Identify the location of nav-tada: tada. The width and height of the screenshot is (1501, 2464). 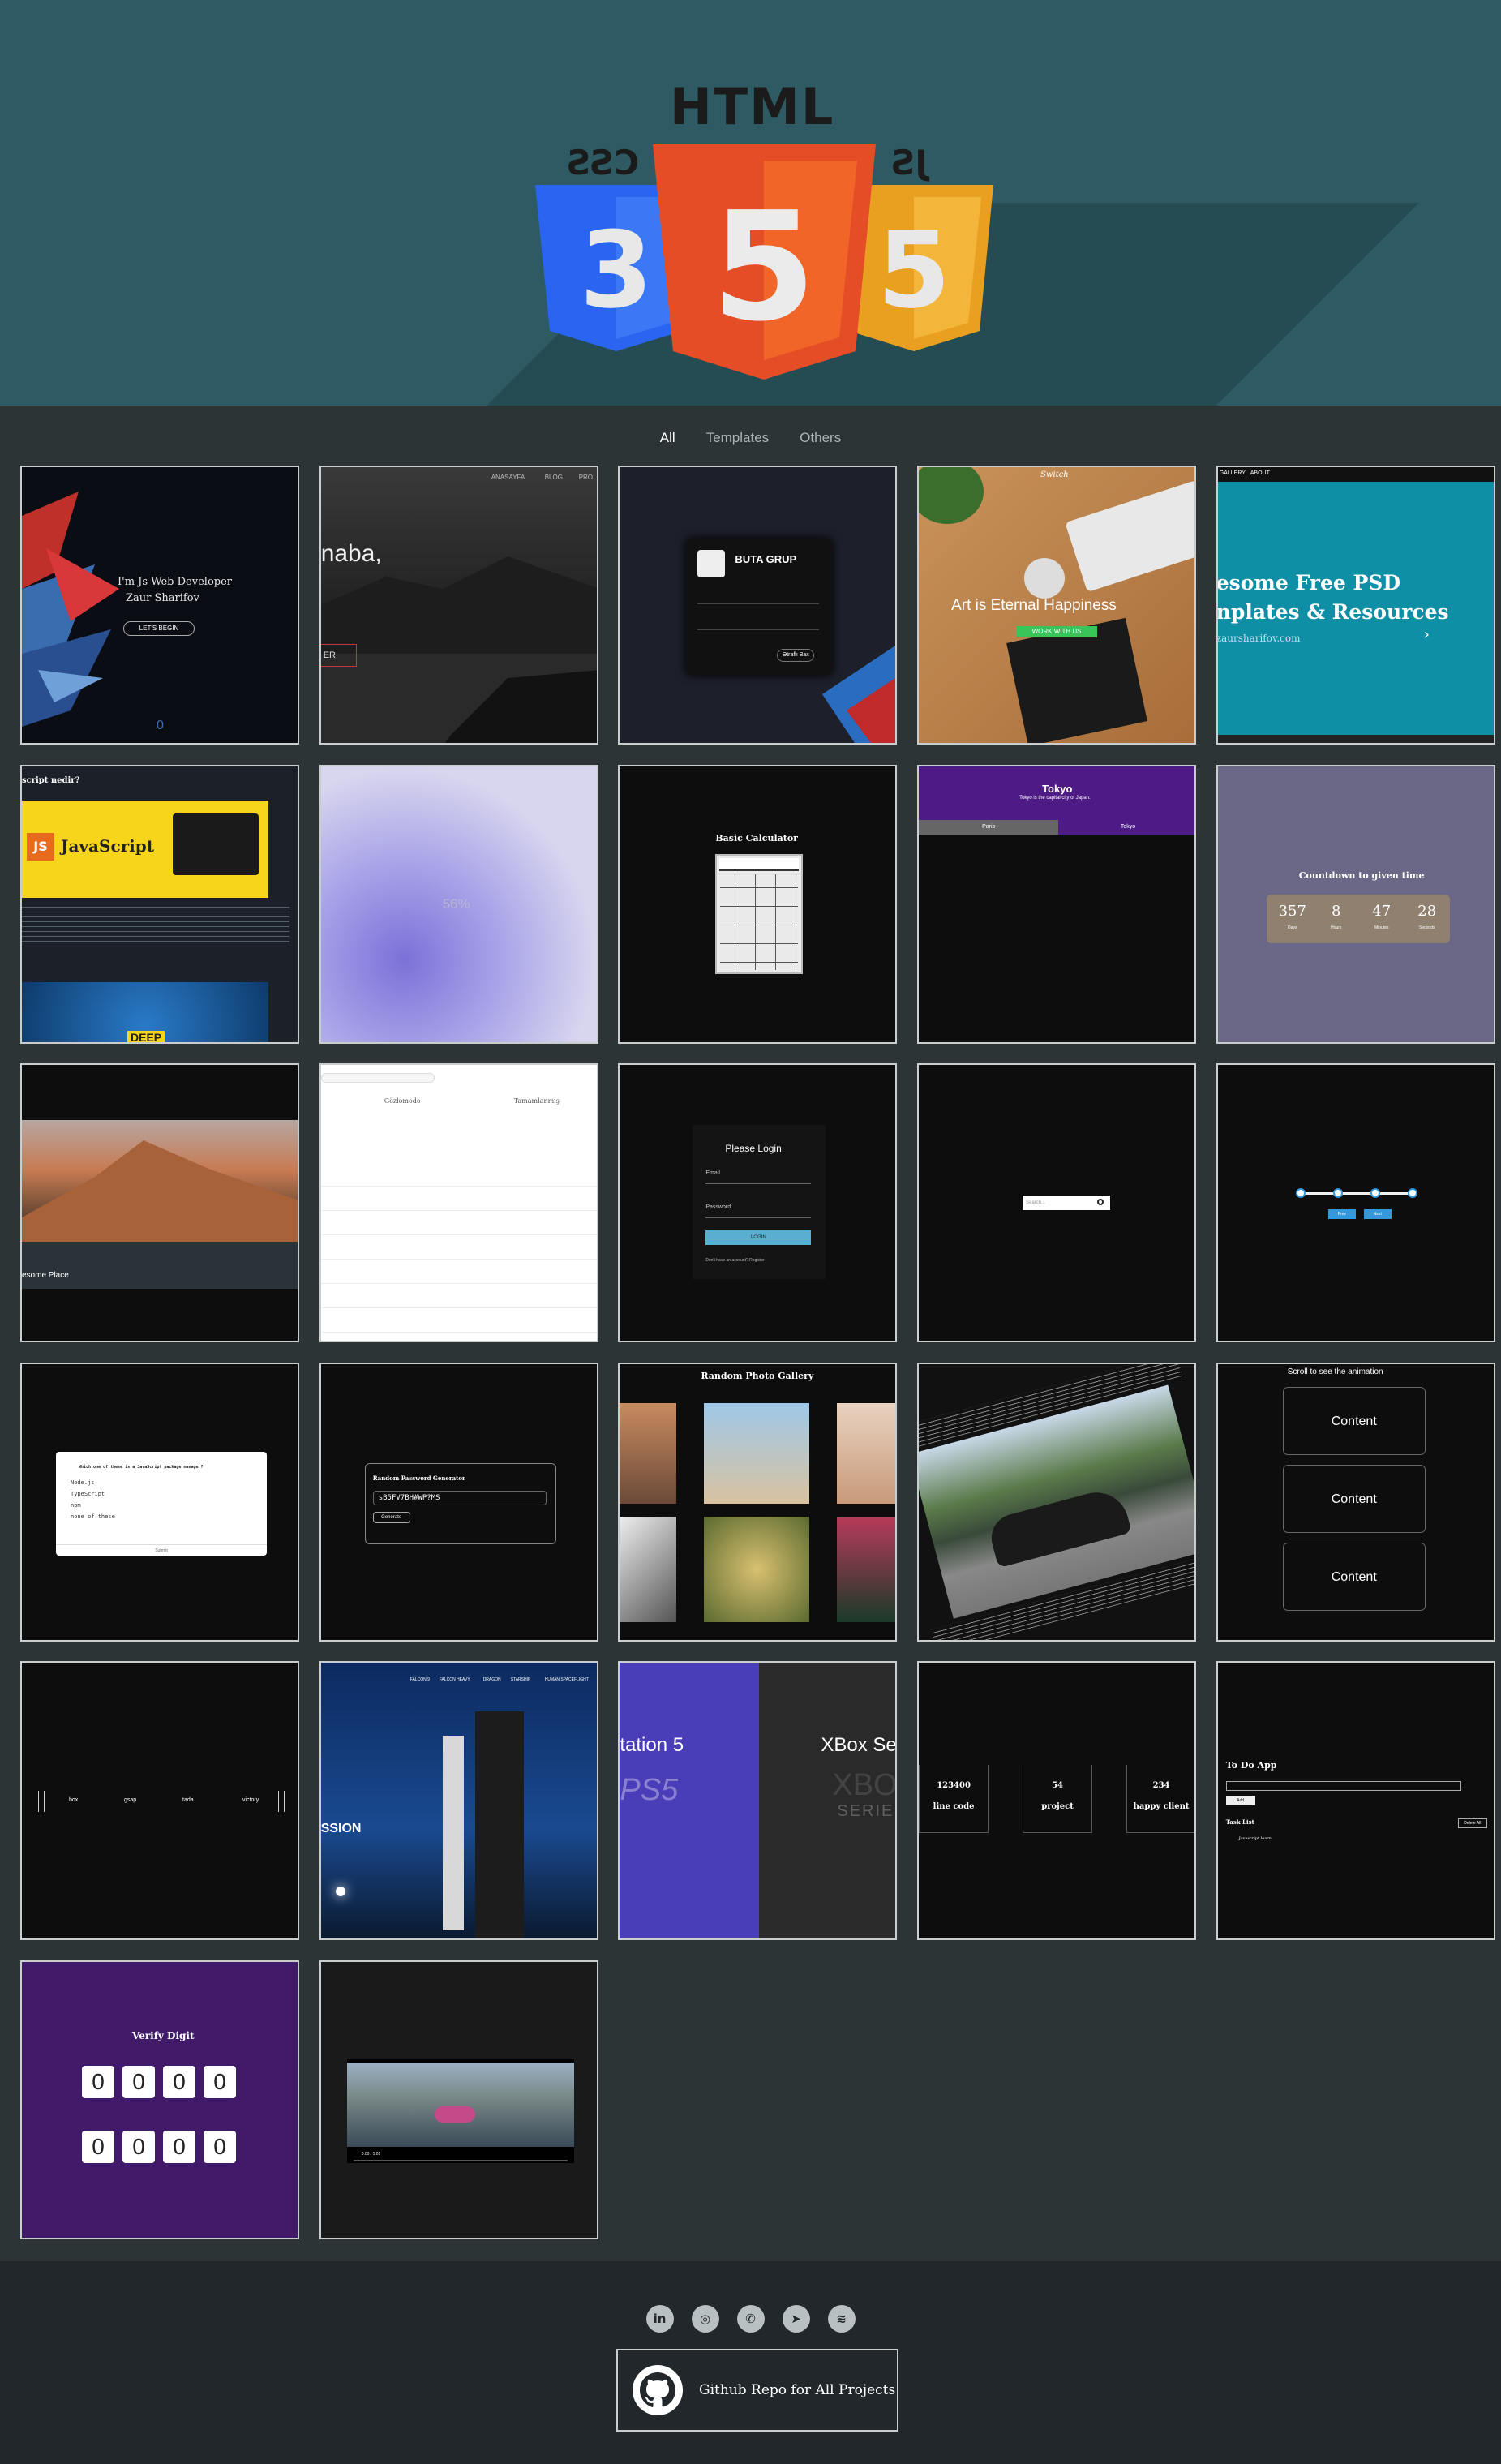
(188, 1800).